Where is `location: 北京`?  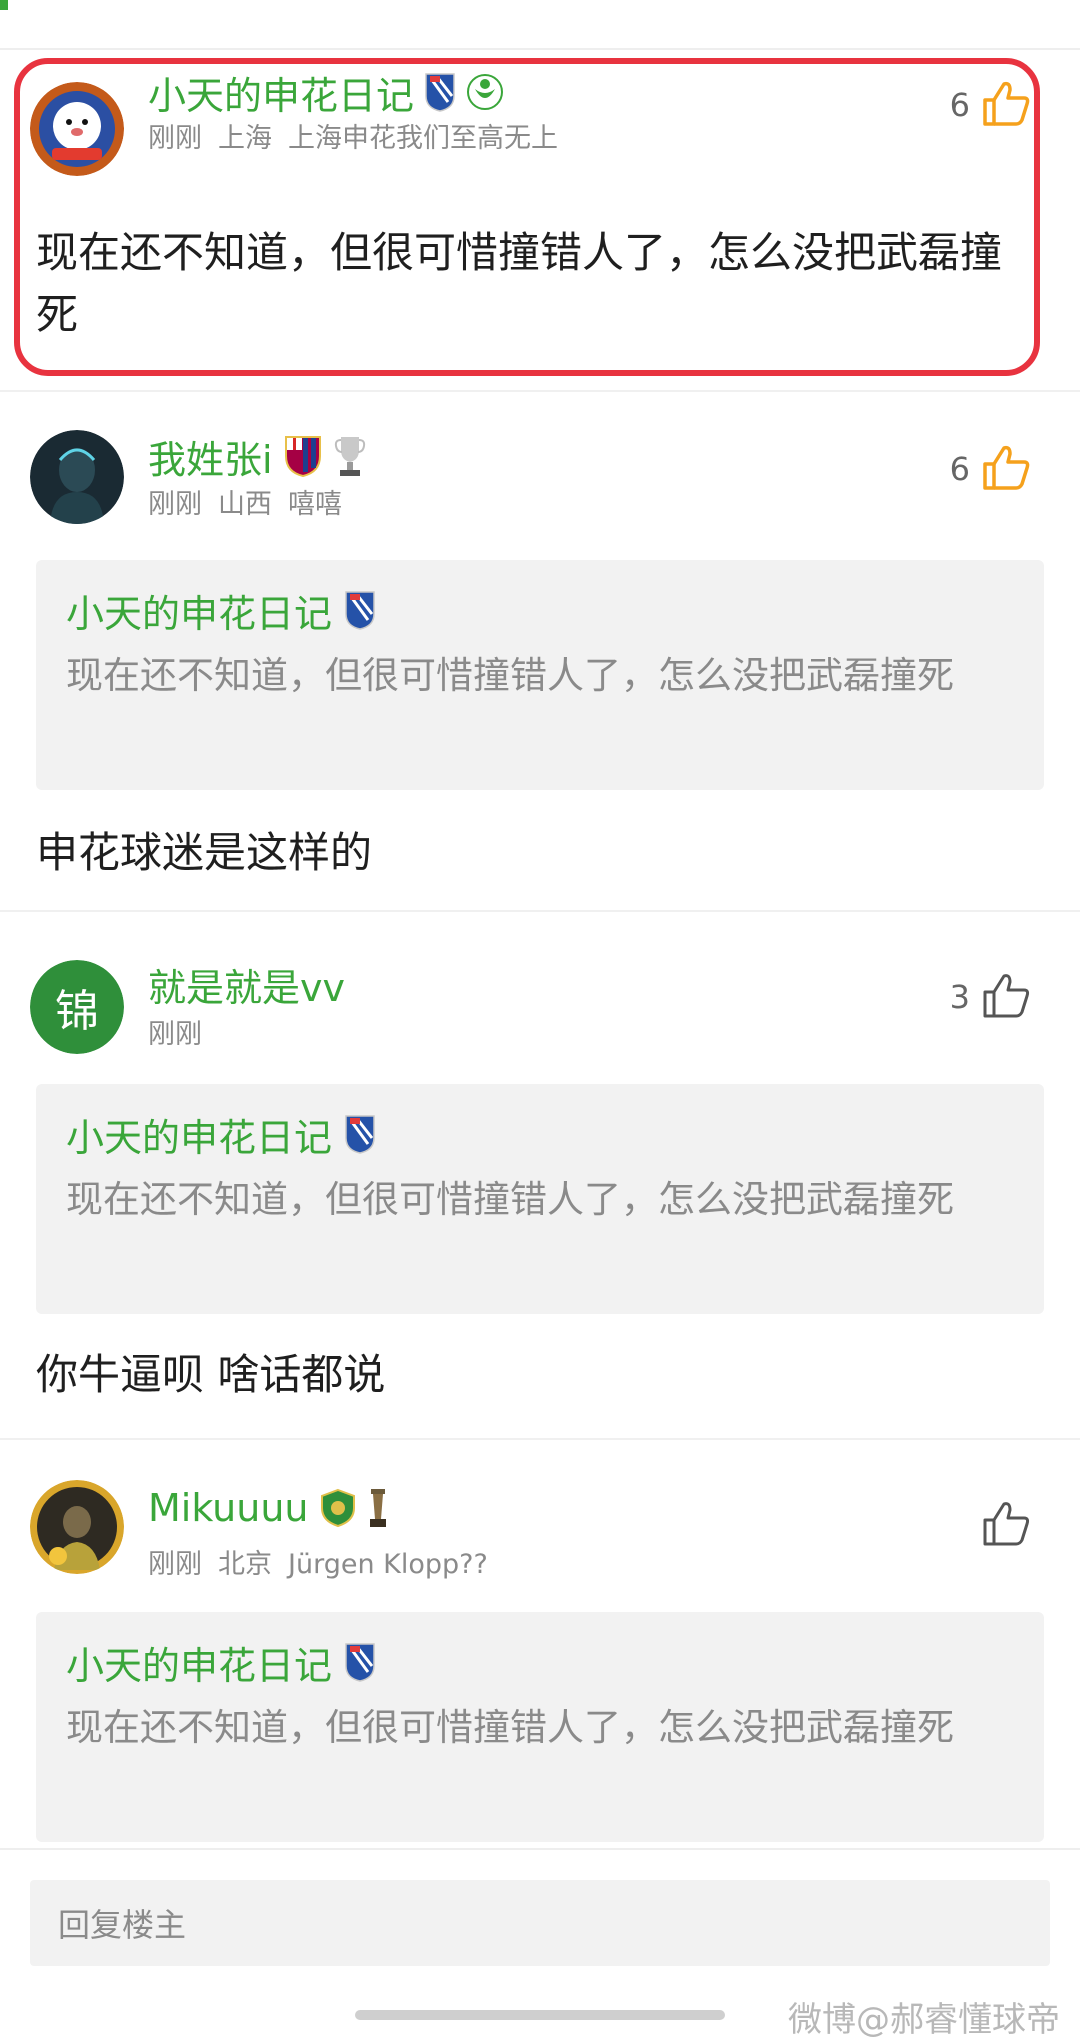
location: 北京 is located at coordinates (245, 1564).